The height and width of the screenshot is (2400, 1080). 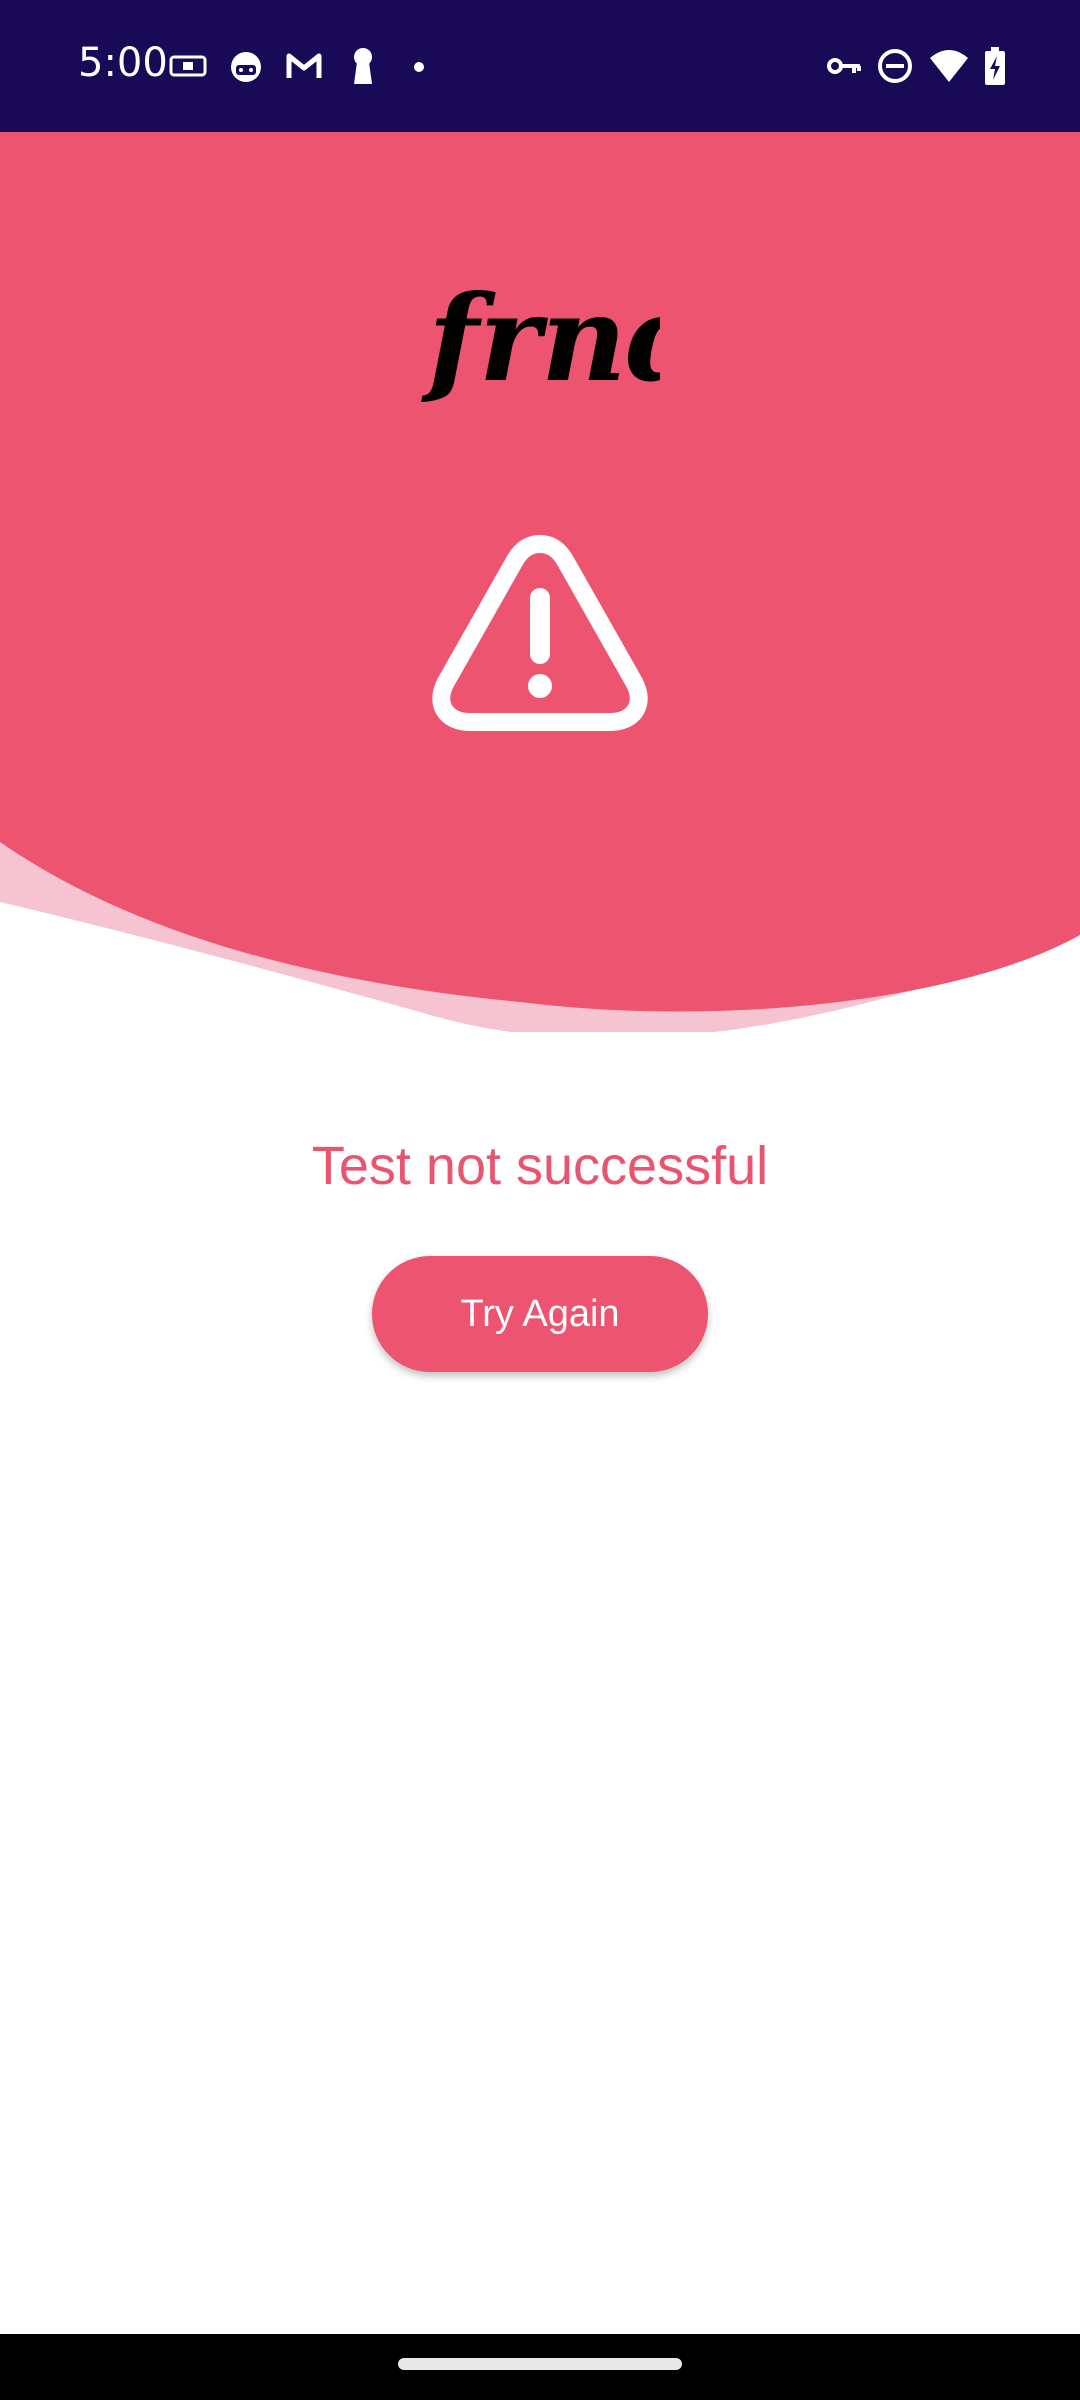 What do you see at coordinates (419, 67) in the screenshot?
I see `dot-icon` at bounding box center [419, 67].